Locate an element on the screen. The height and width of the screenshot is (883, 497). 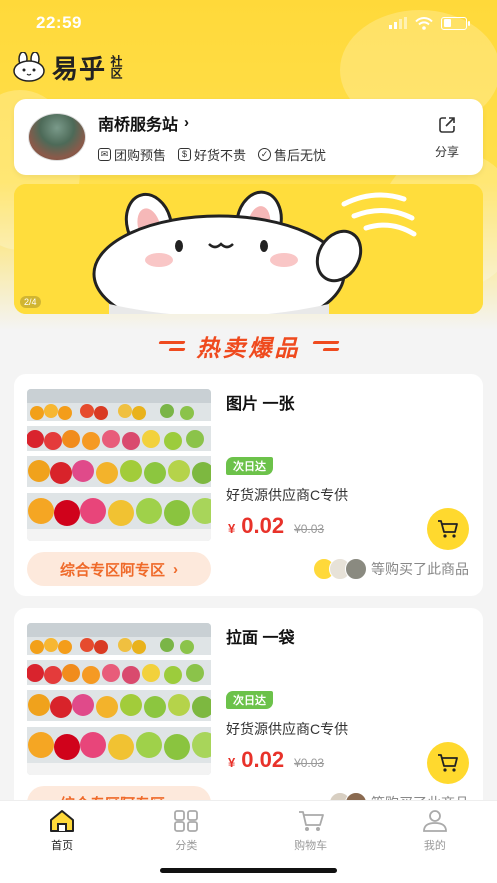
wifi-icon is located at coordinates (424, 23).